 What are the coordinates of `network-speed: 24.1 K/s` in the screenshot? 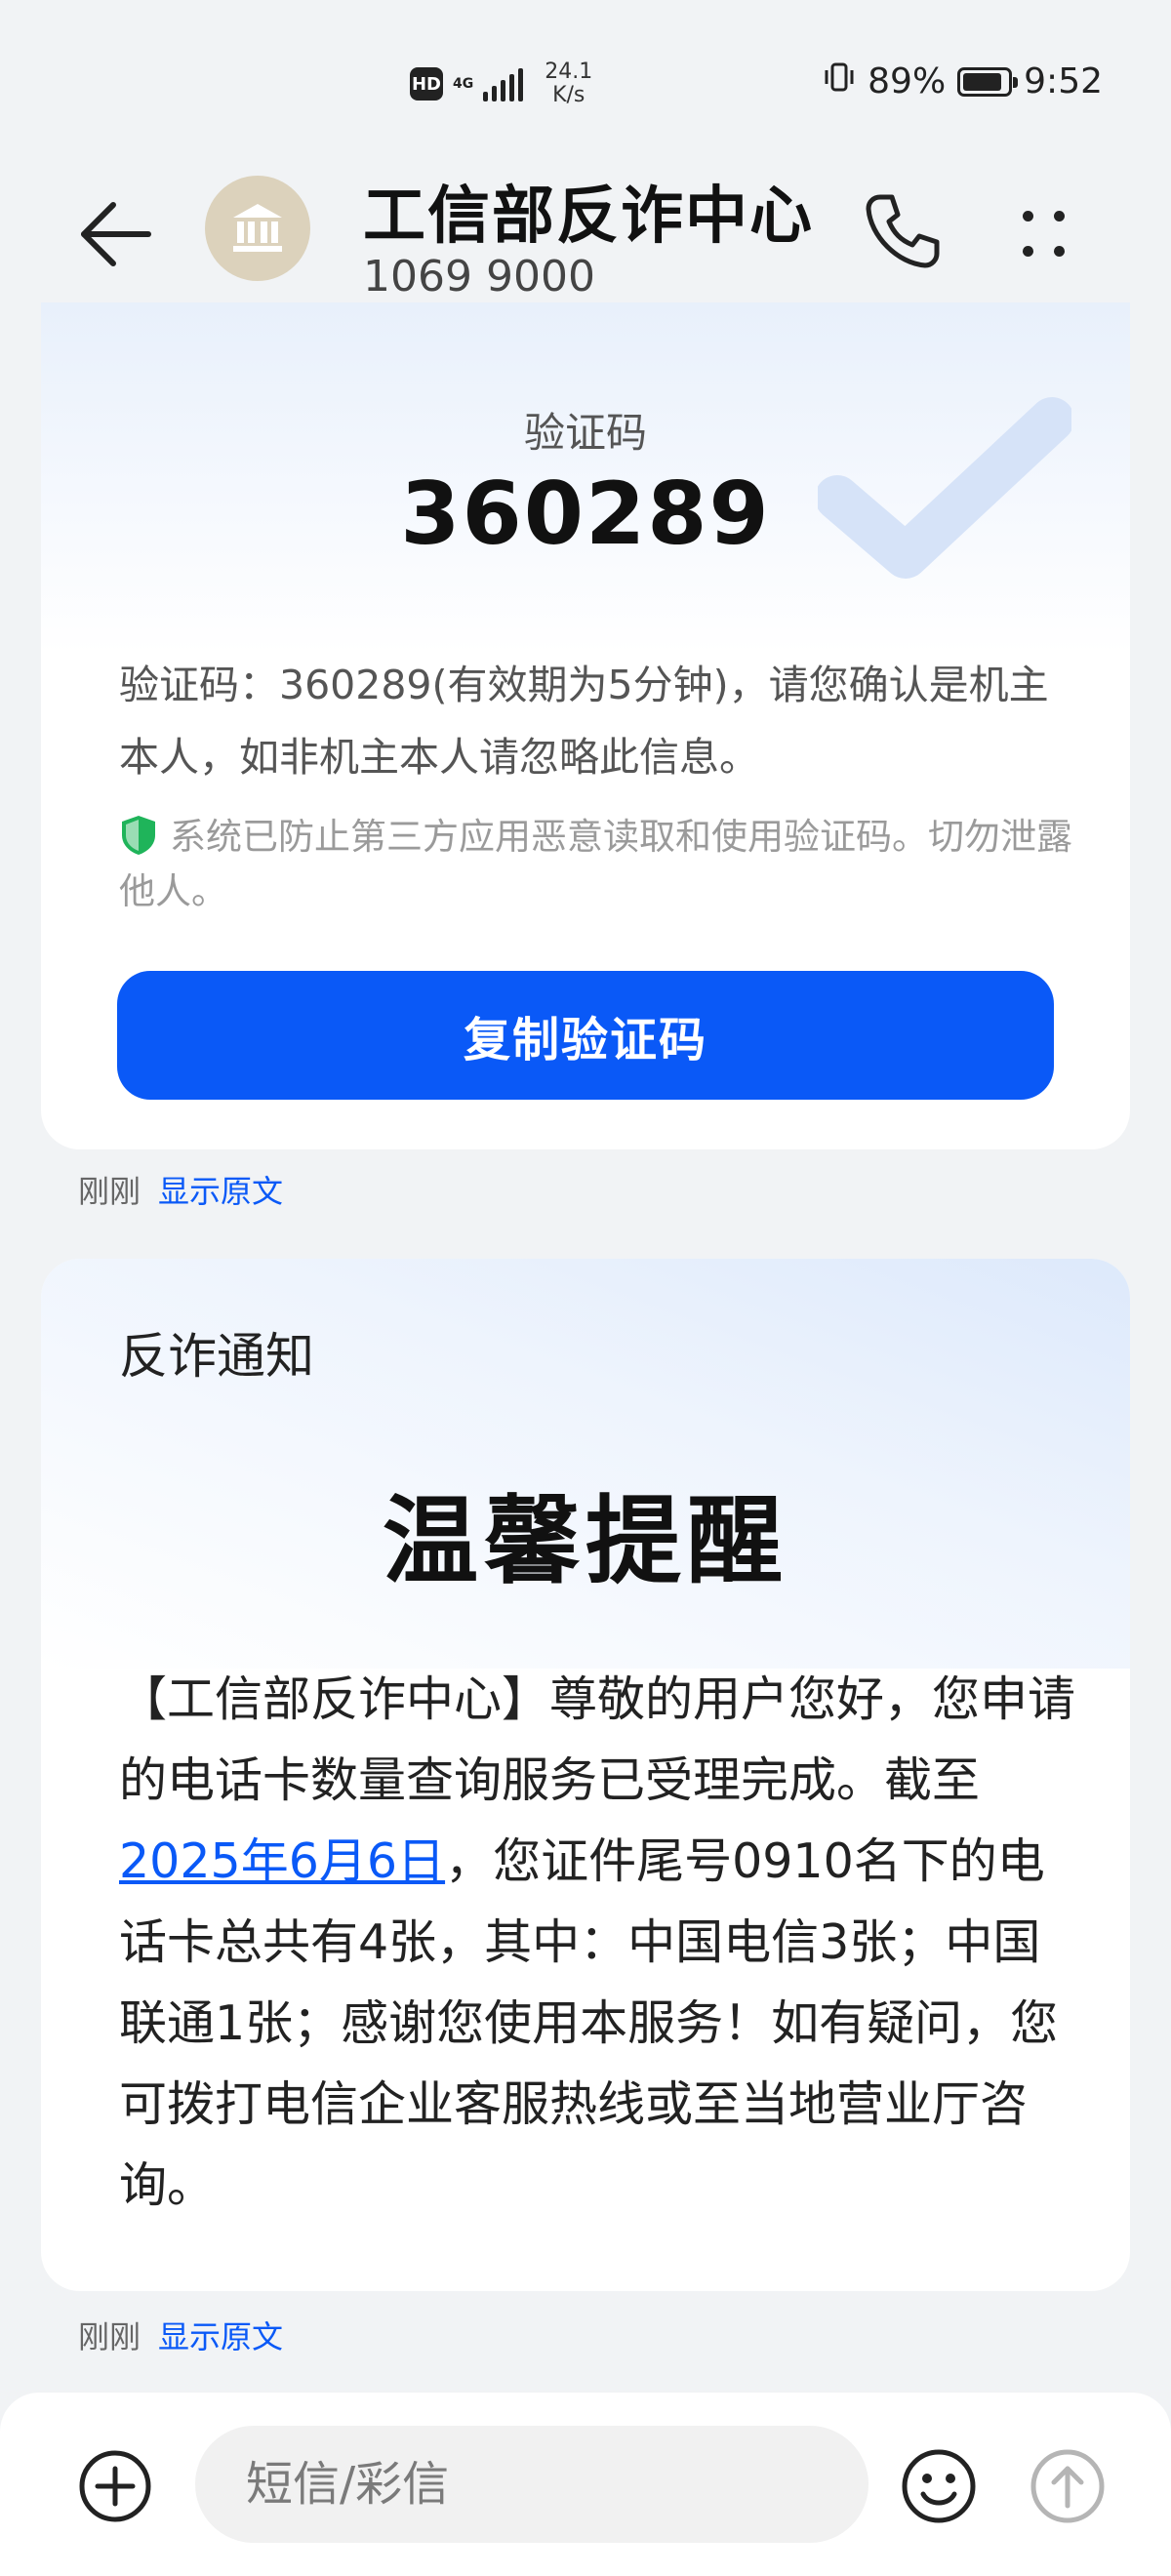 It's located at (568, 83).